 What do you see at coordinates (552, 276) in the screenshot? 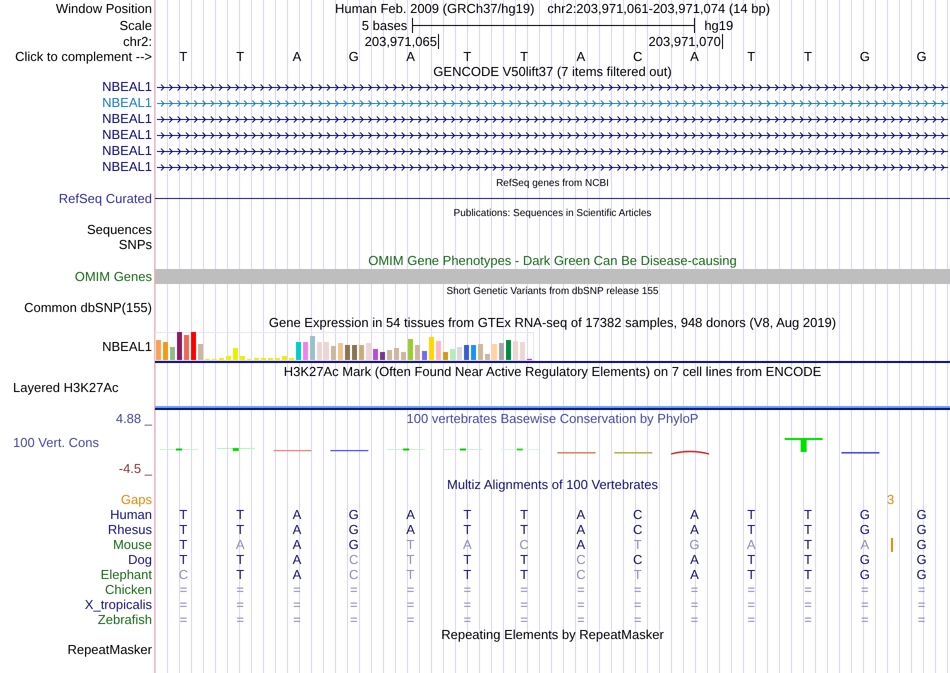
I see `phenotype-bar` at bounding box center [552, 276].